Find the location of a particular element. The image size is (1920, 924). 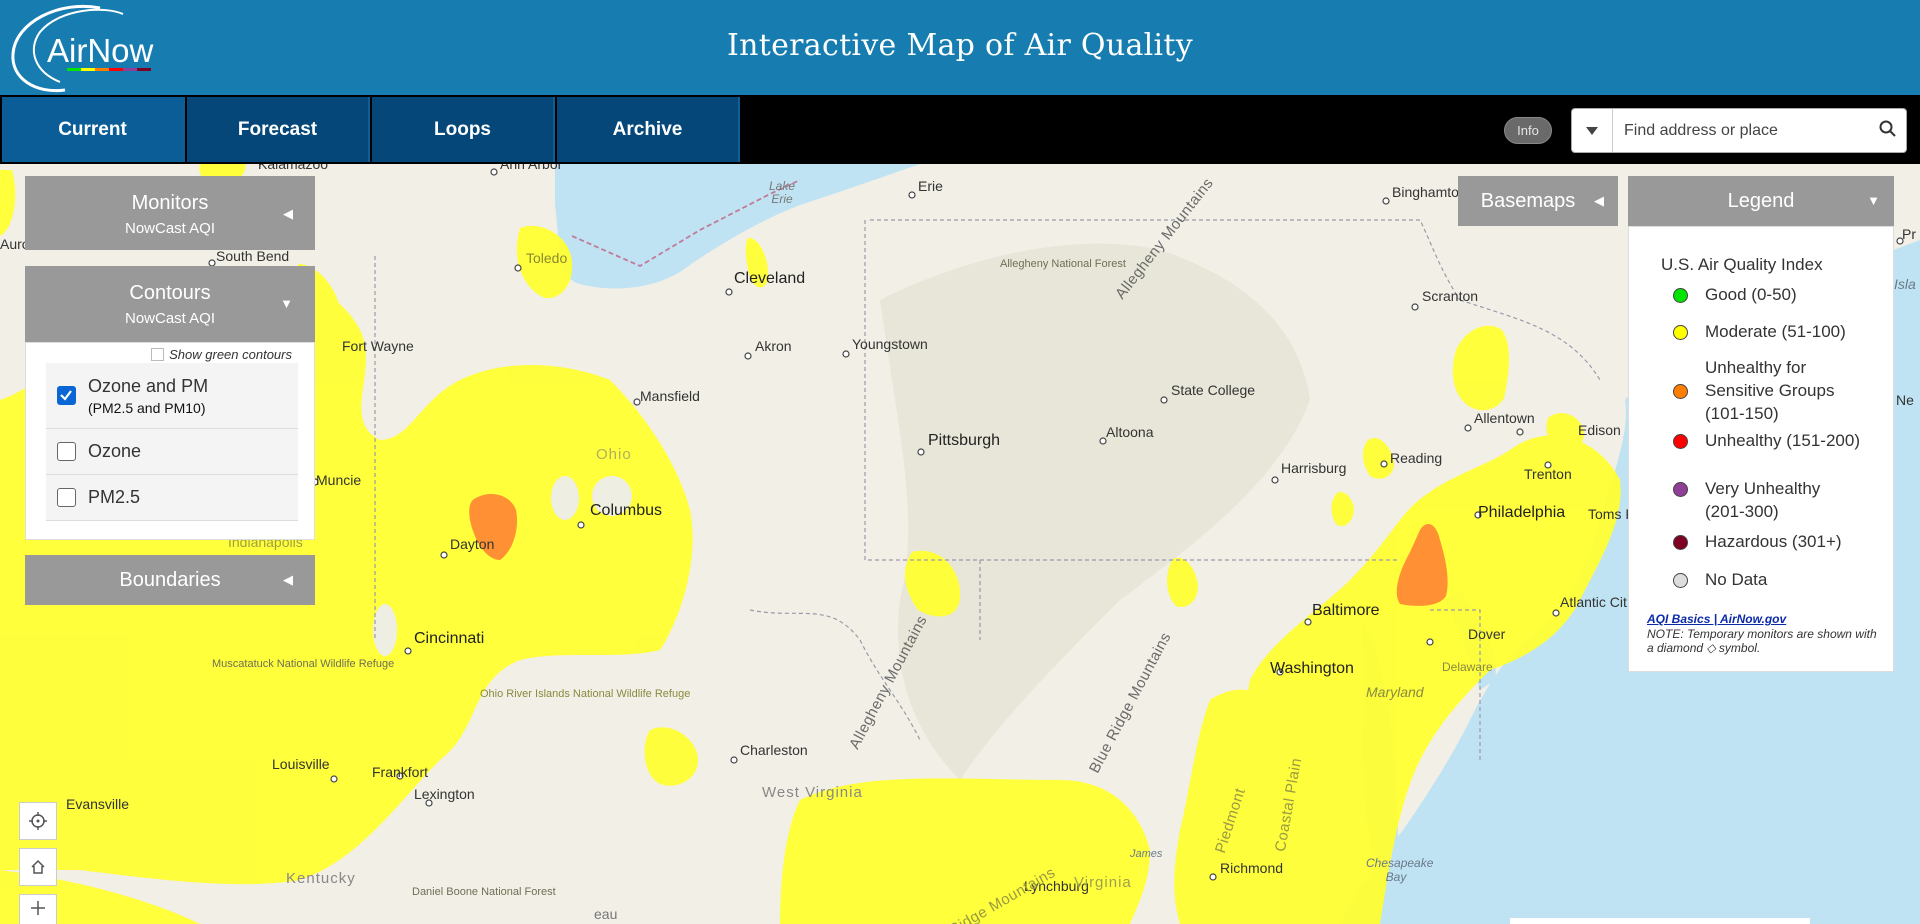

map-label: Richmond is located at coordinates (1252, 868).